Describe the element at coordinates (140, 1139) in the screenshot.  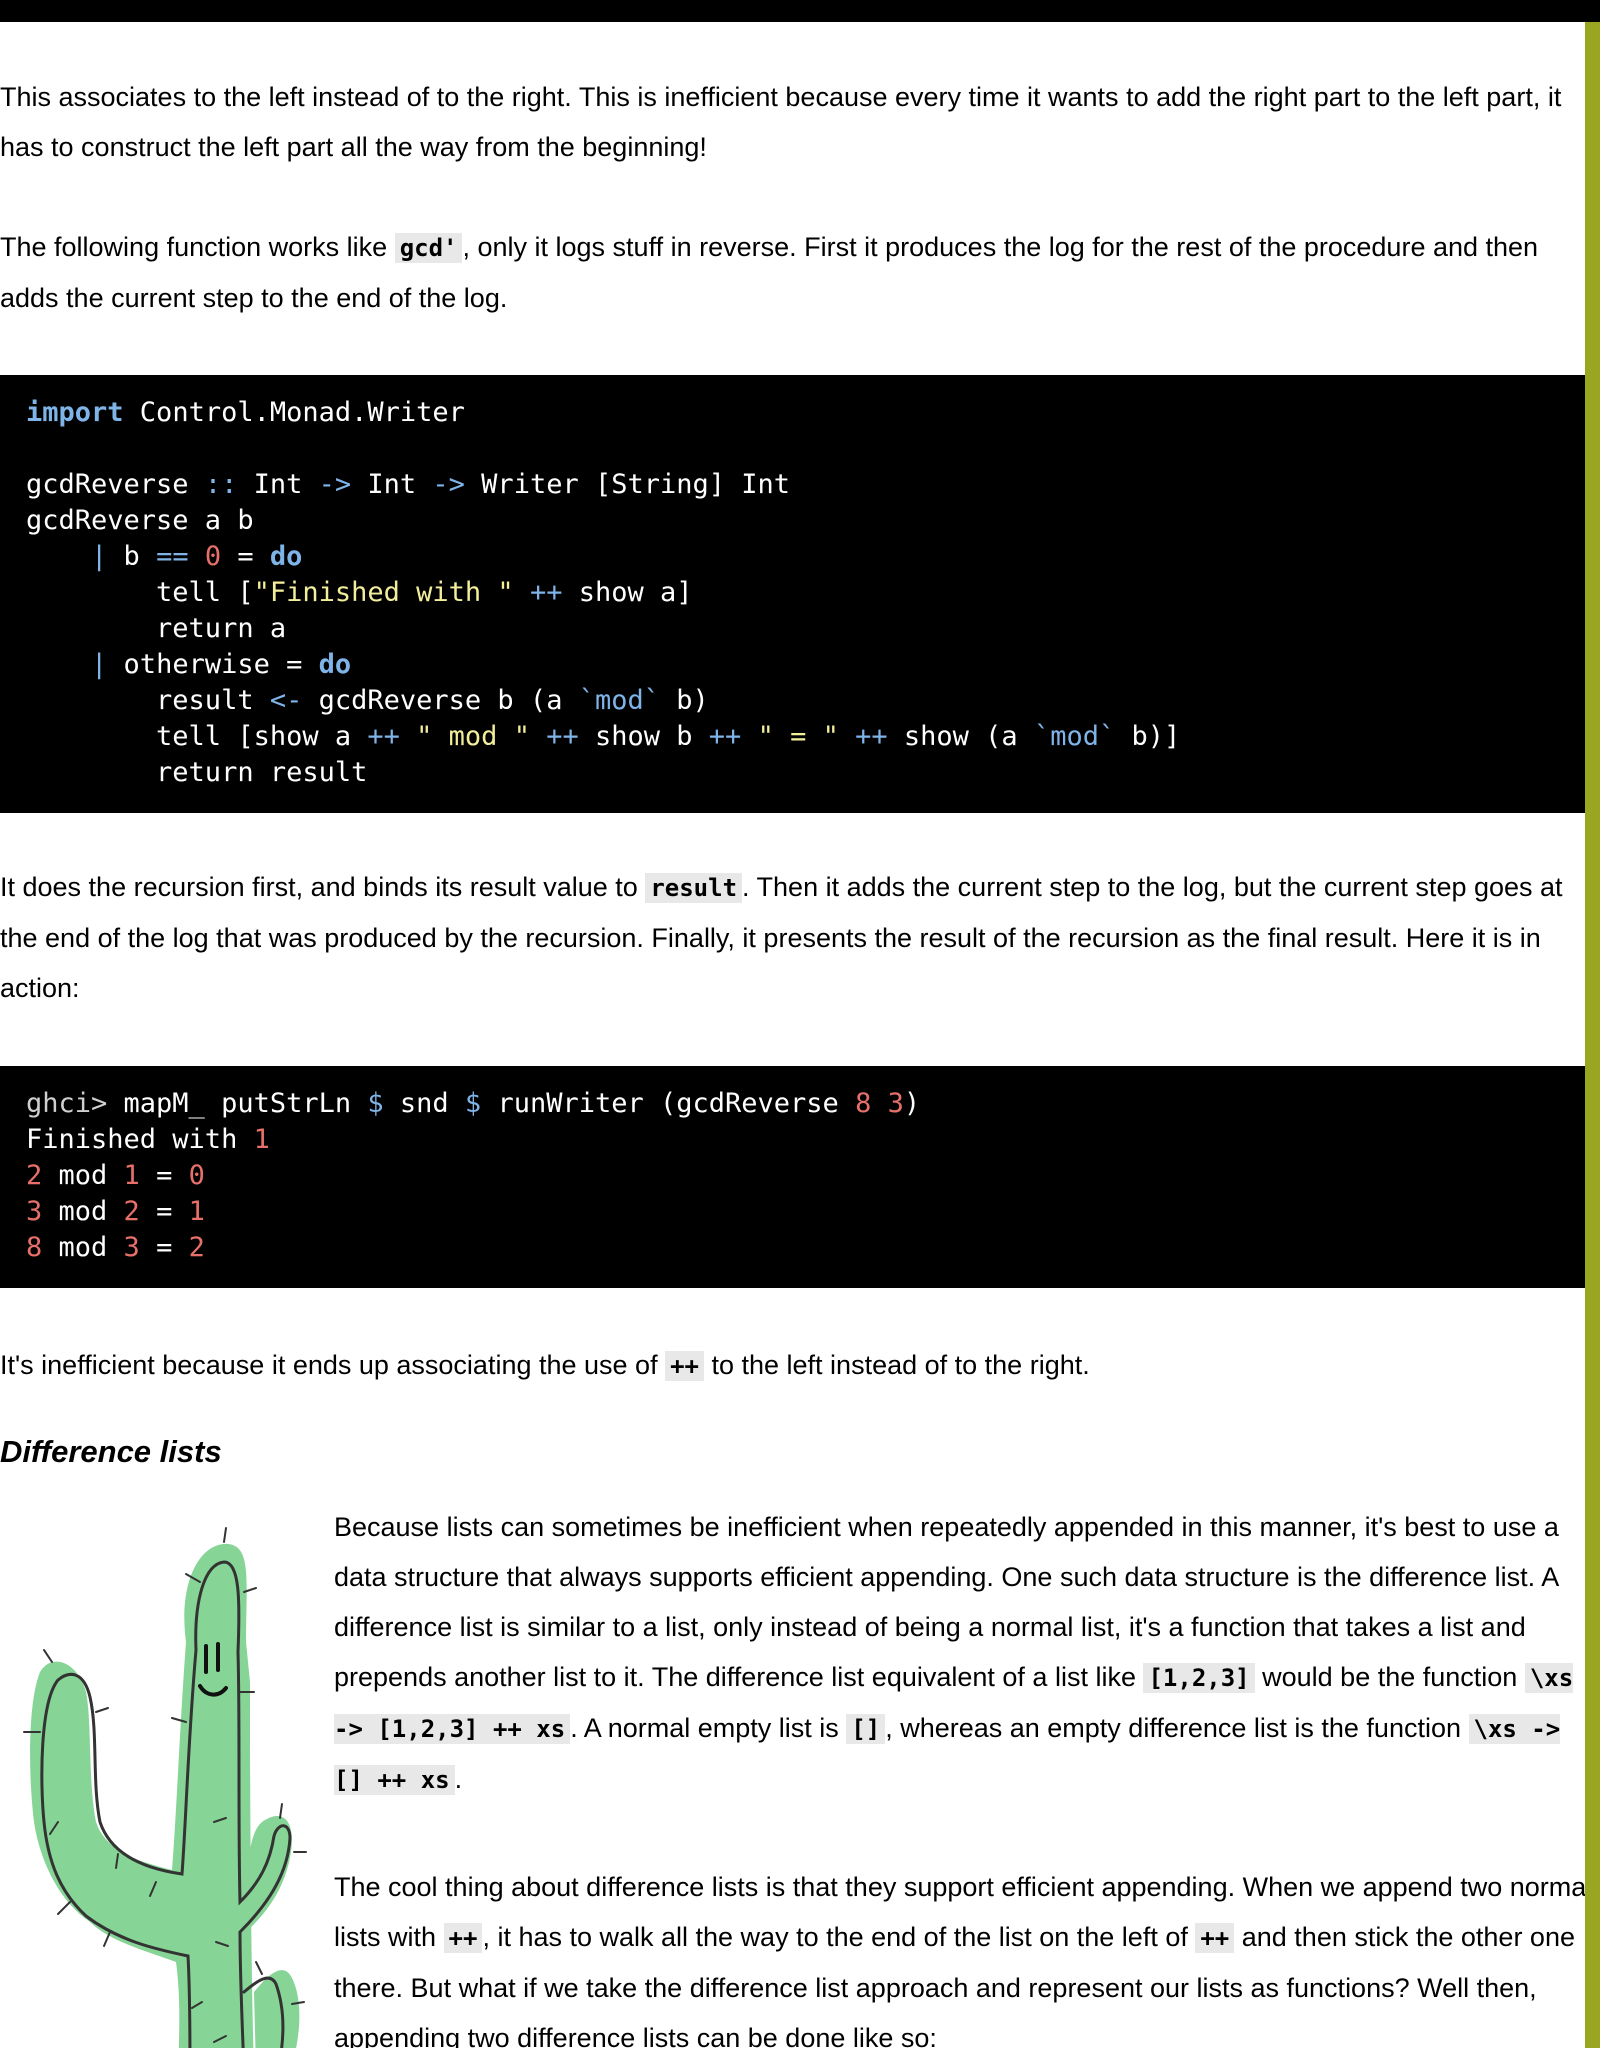
I see `code-token: Finished with` at that location.